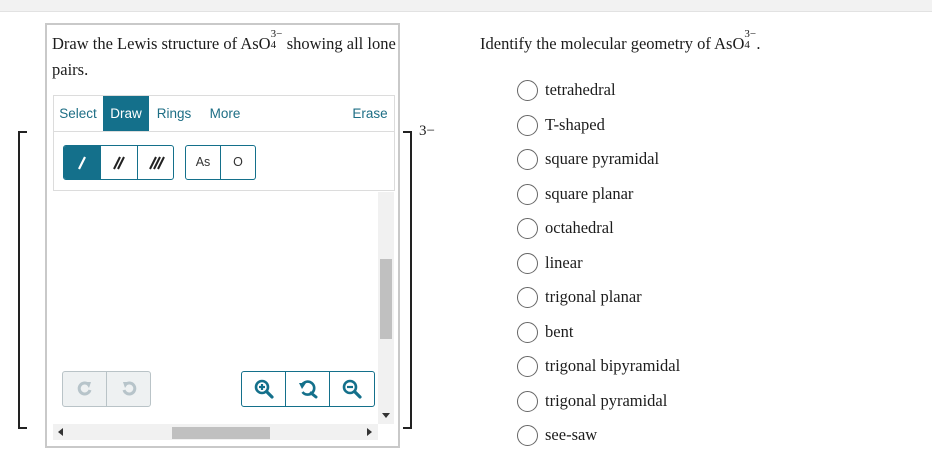  Describe the element at coordinates (174, 113) in the screenshot. I see `tab-rings: Rings` at that location.